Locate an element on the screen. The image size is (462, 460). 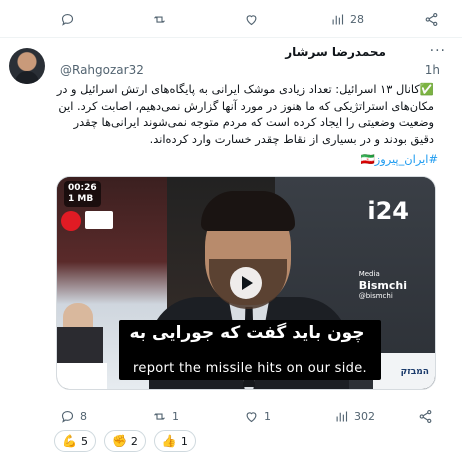
flexed-biceps-icon: 💪 is located at coordinates (69, 441).